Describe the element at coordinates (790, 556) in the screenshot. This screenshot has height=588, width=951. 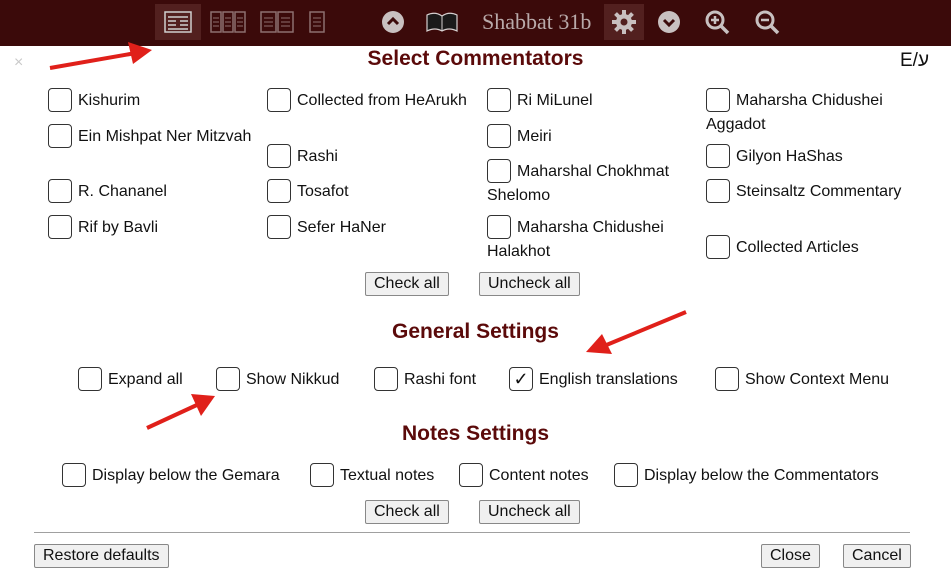
I see `close-button: Close` at that location.